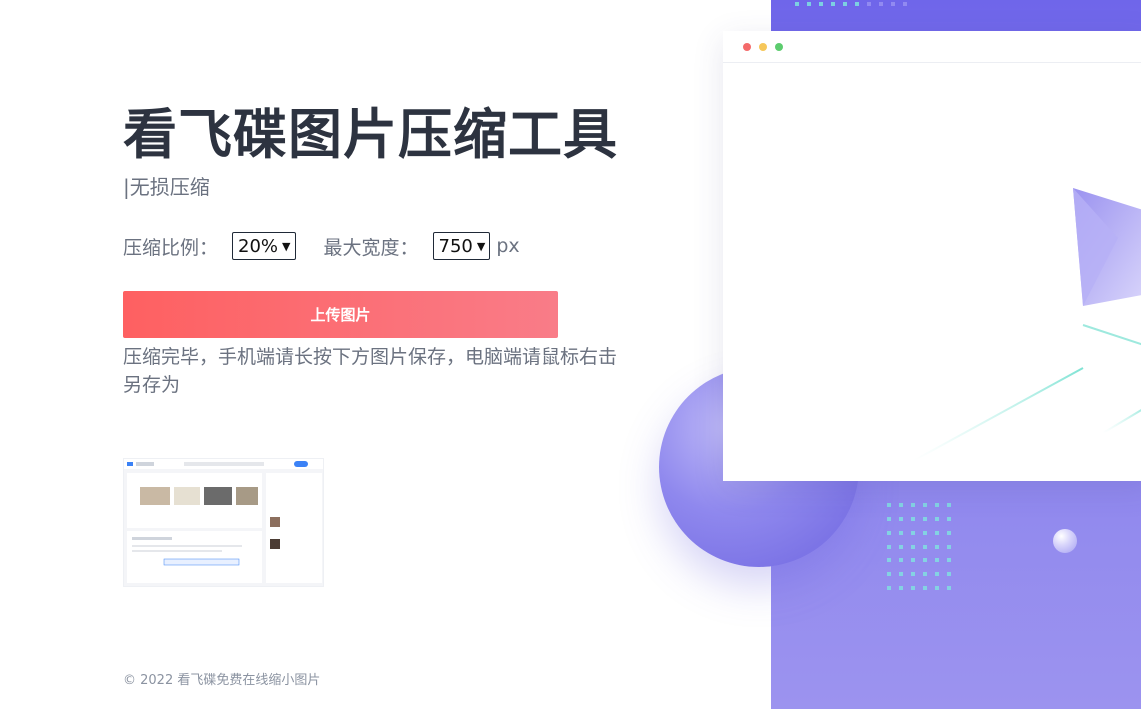 This screenshot has height=709, width=1141. I want to click on max-width-select: 750 ▼, so click(461, 246).